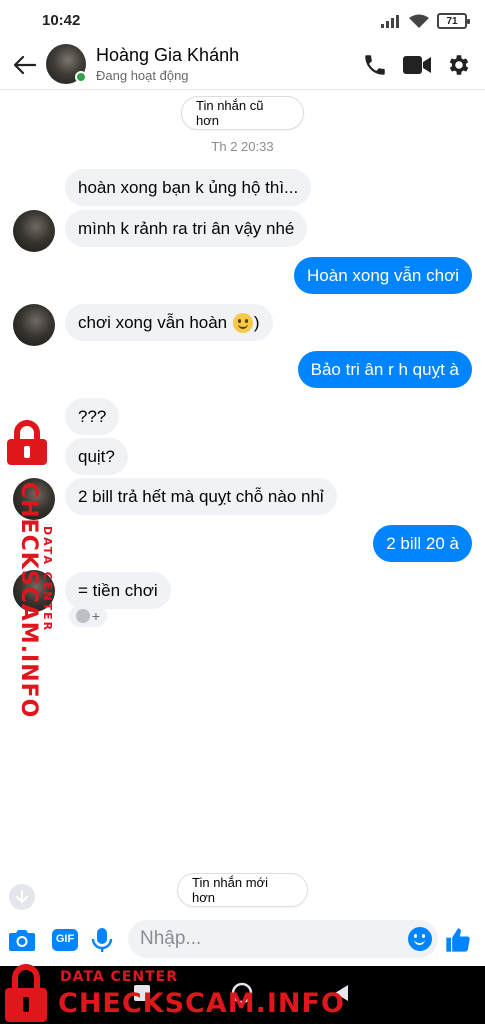  I want to click on scroll-to-bottom-button, so click(22, 897).